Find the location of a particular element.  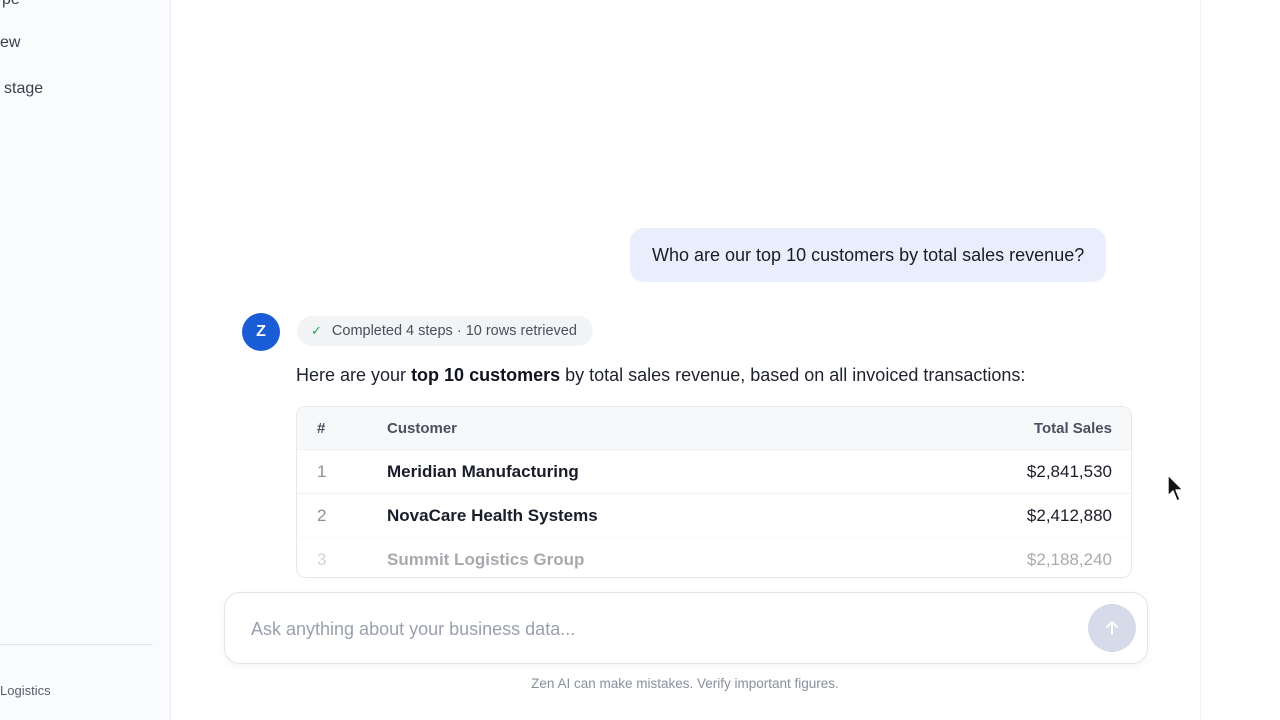

table-row: 2 NovaCare Health Systems $2,412,880 is located at coordinates (714, 515).